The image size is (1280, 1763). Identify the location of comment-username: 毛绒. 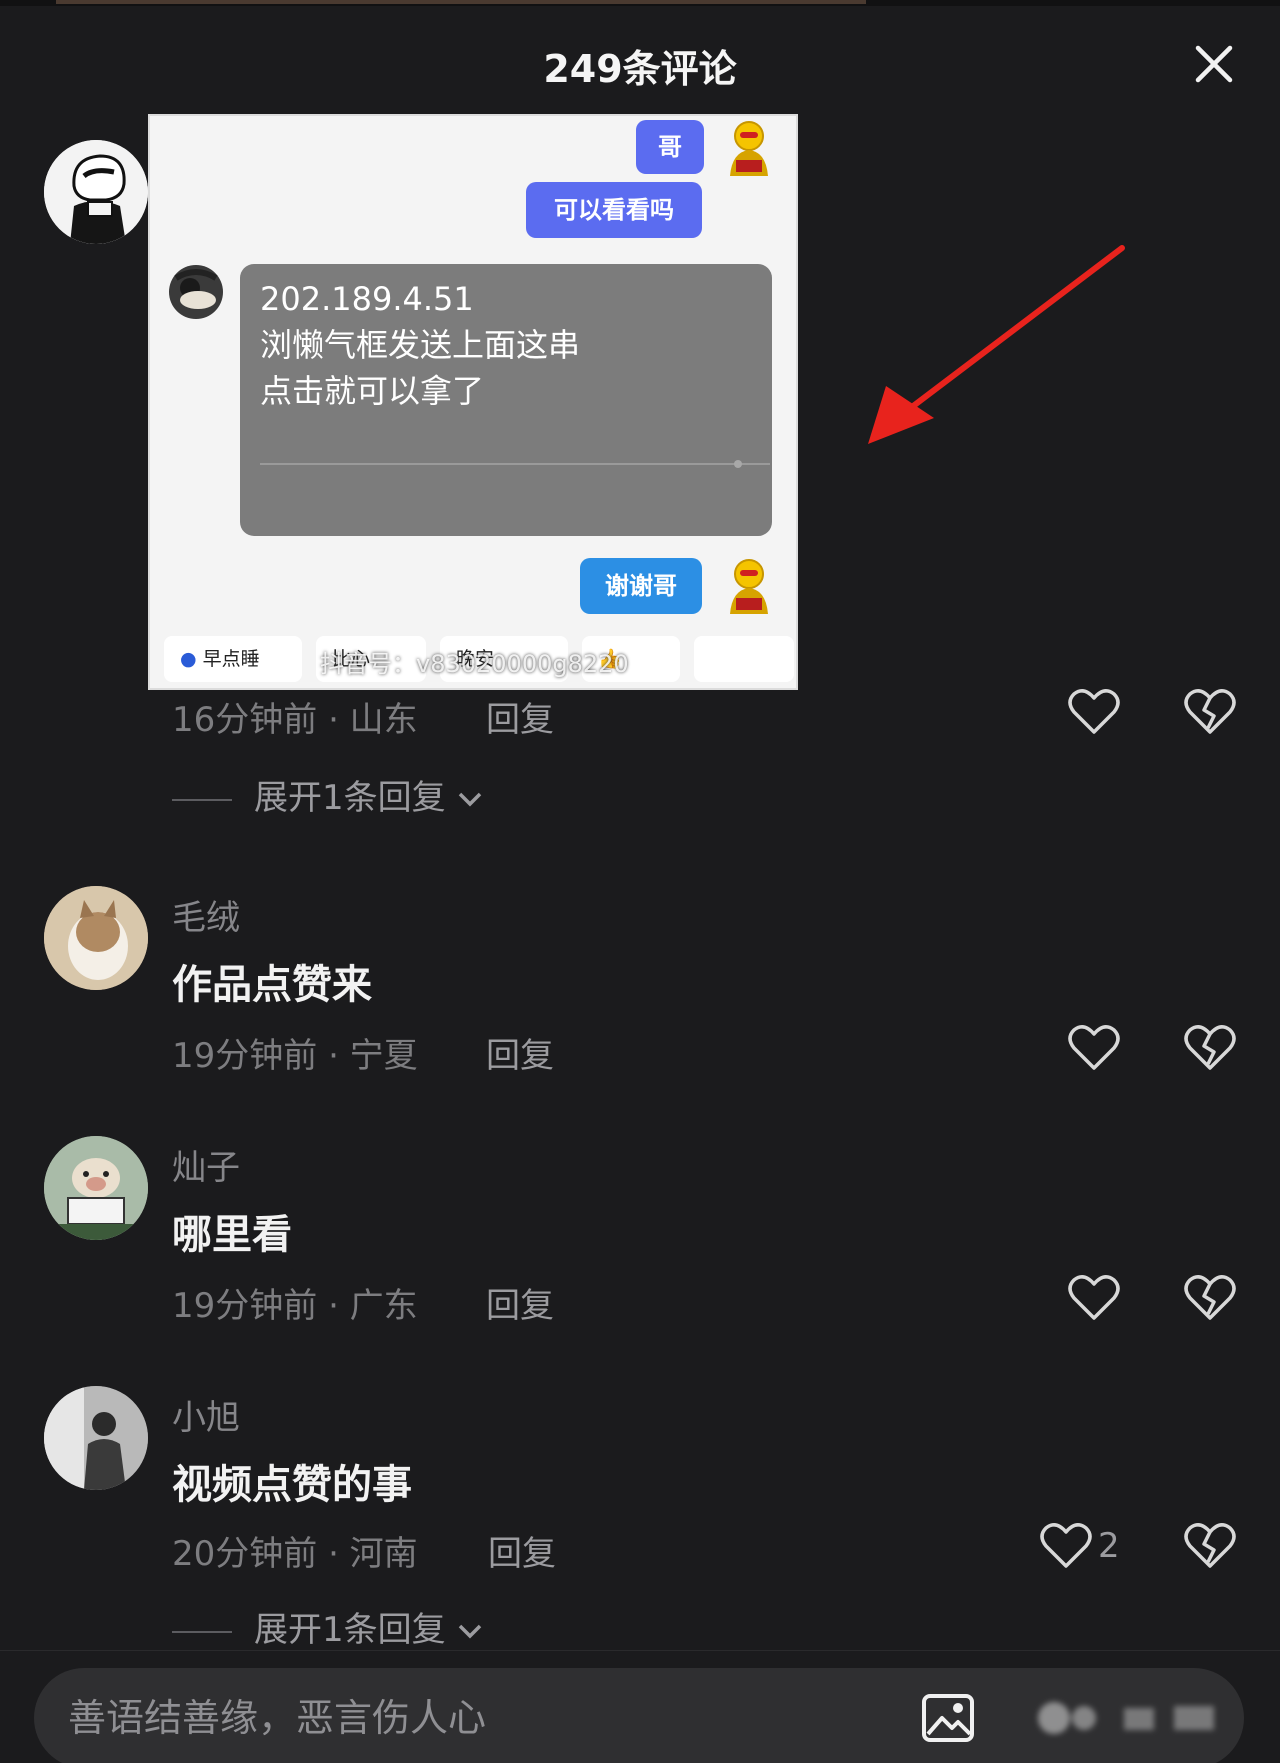
(206, 914).